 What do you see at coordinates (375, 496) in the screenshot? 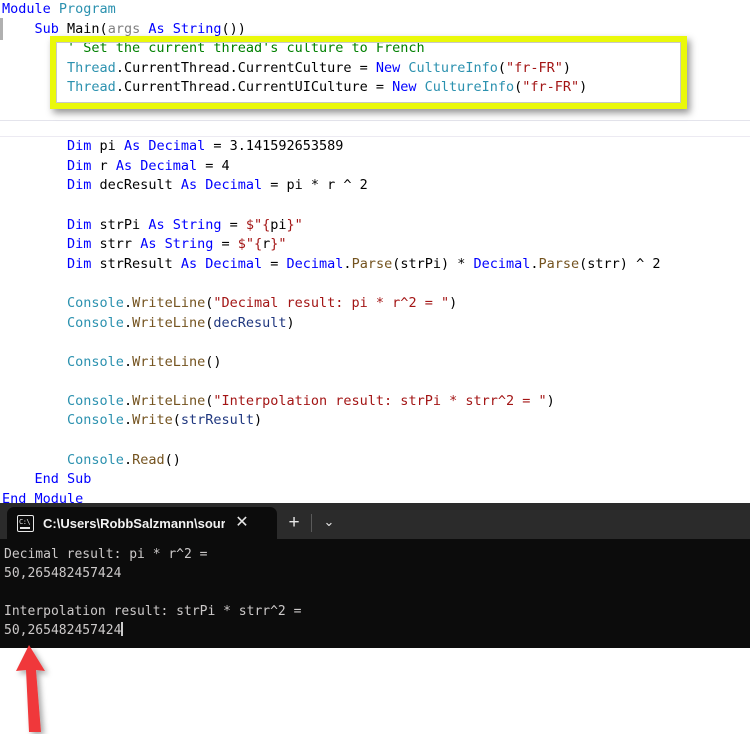
I see `code-line: End Module` at bounding box center [375, 496].